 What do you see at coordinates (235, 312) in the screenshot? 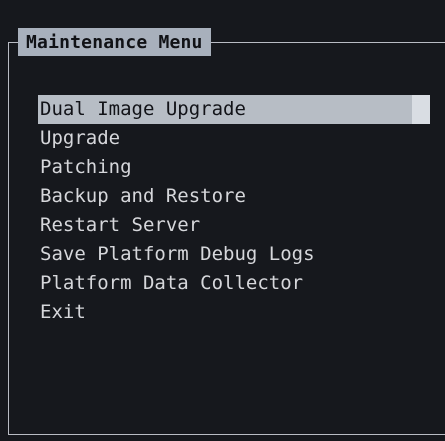
I see `menu-item-exit: Exit` at bounding box center [235, 312].